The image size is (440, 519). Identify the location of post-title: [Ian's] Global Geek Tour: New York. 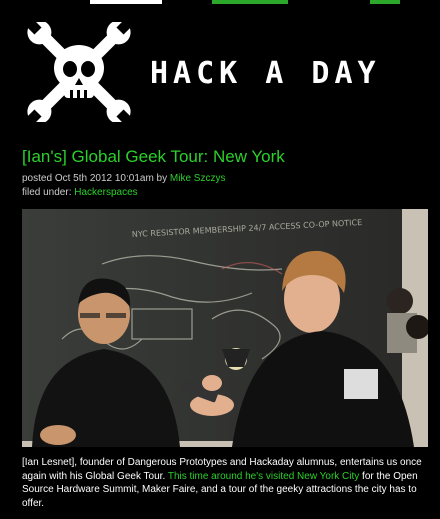
(153, 157).